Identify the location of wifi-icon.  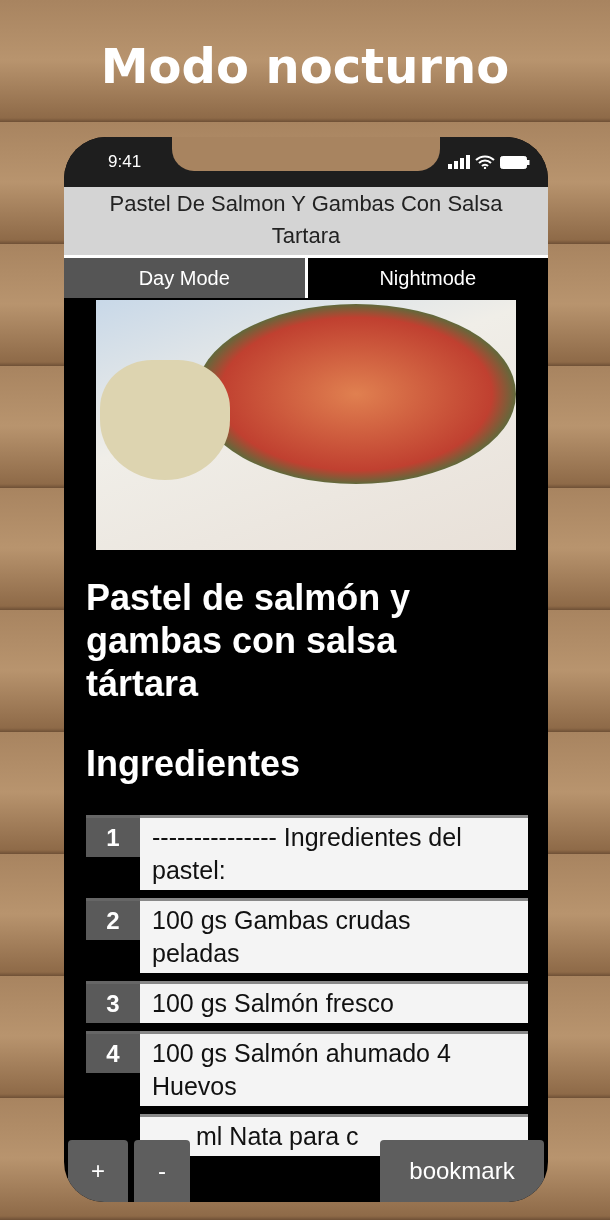
(485, 162).